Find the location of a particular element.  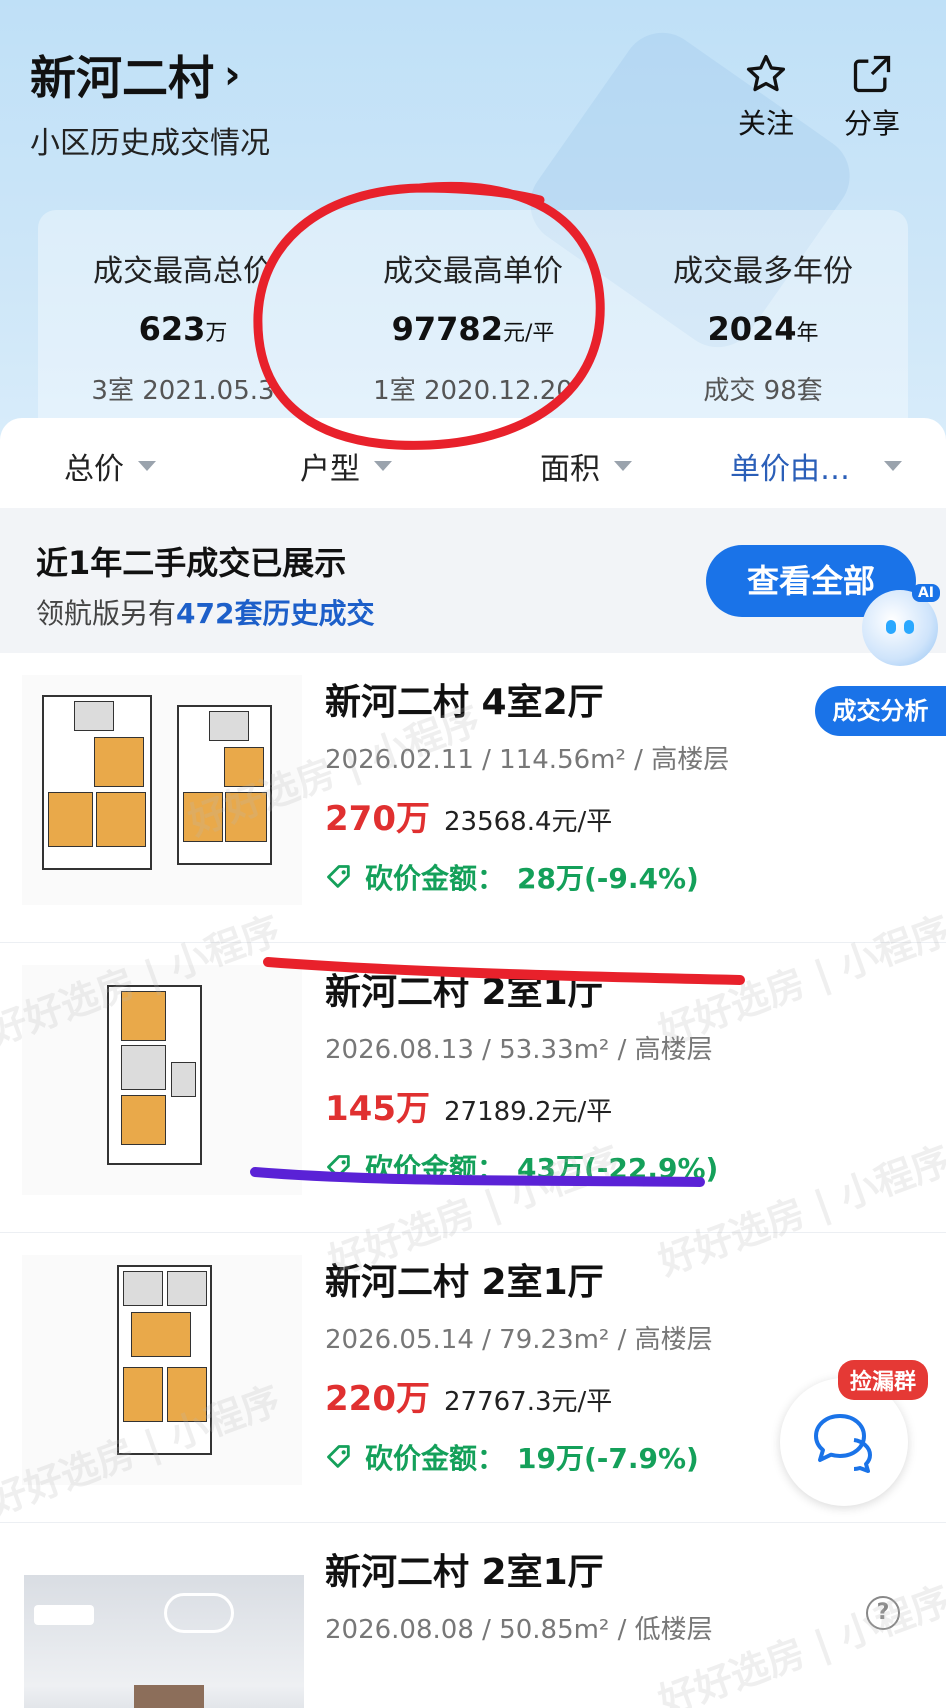

filter-layout: 户型 is located at coordinates (346, 466).